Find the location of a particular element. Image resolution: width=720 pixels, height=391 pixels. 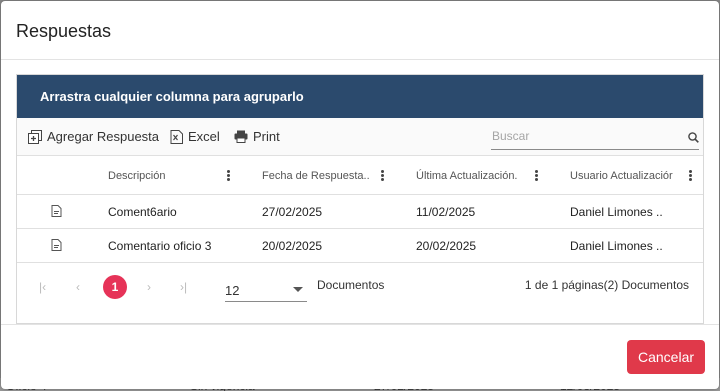

prev-page-icon: ‹ is located at coordinates (78, 287).